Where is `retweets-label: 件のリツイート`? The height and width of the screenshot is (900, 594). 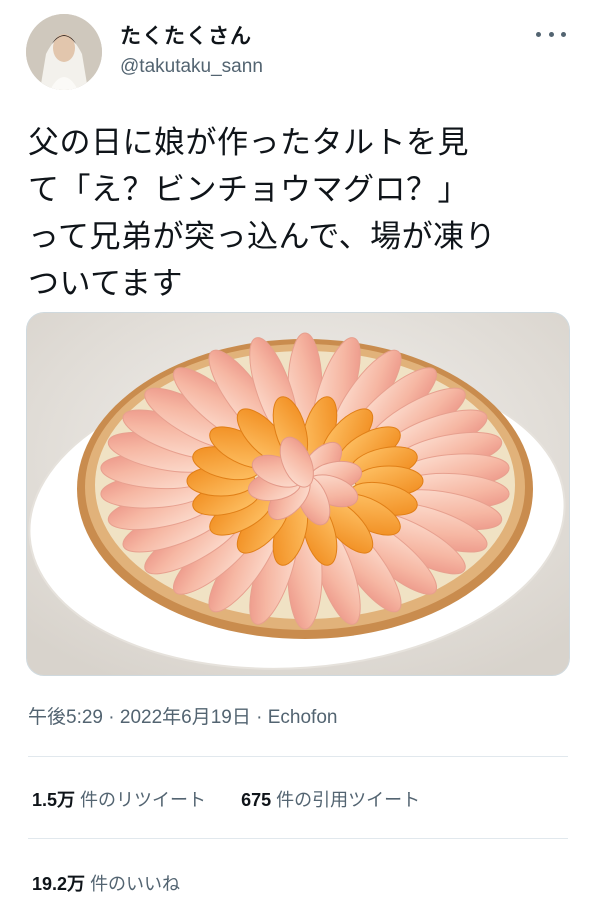
retweets-label: 件のリツイート is located at coordinates (143, 800).